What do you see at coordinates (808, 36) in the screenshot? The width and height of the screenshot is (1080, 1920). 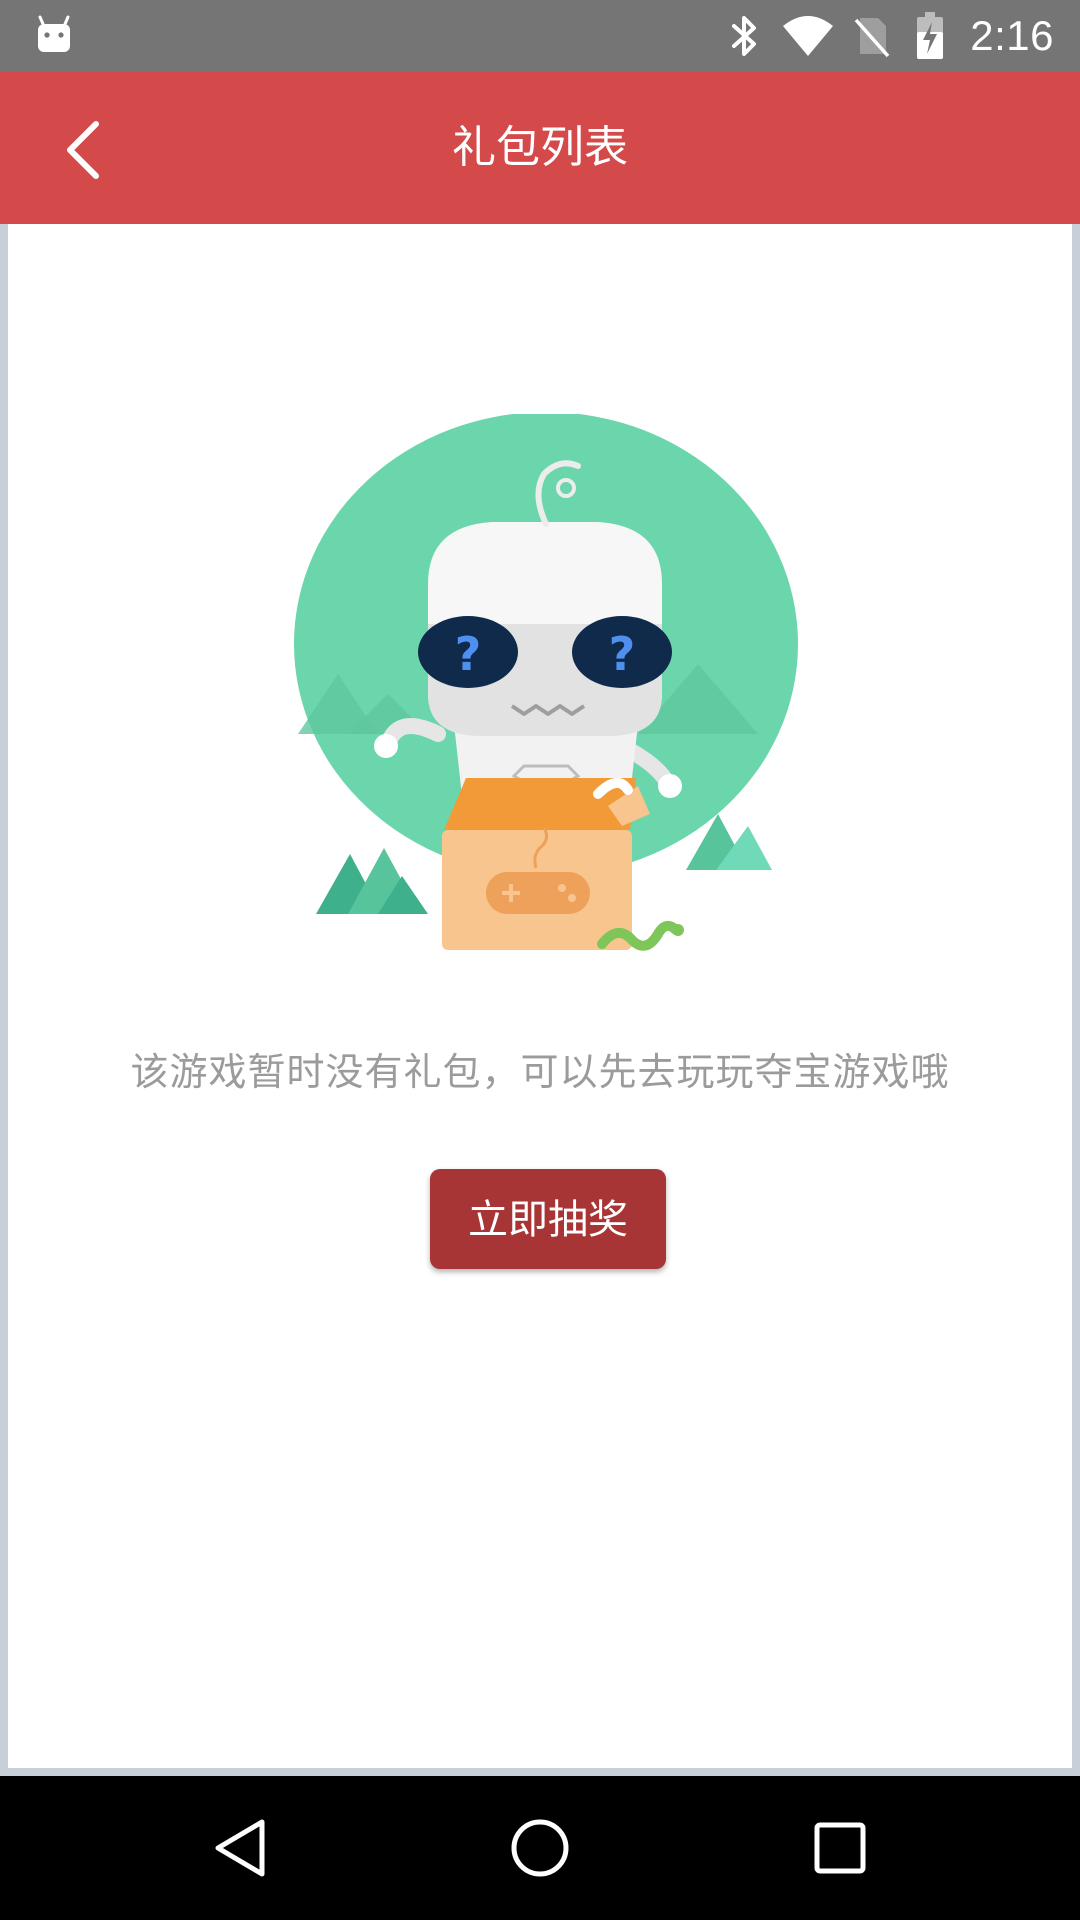 I see `wifi-icon` at bounding box center [808, 36].